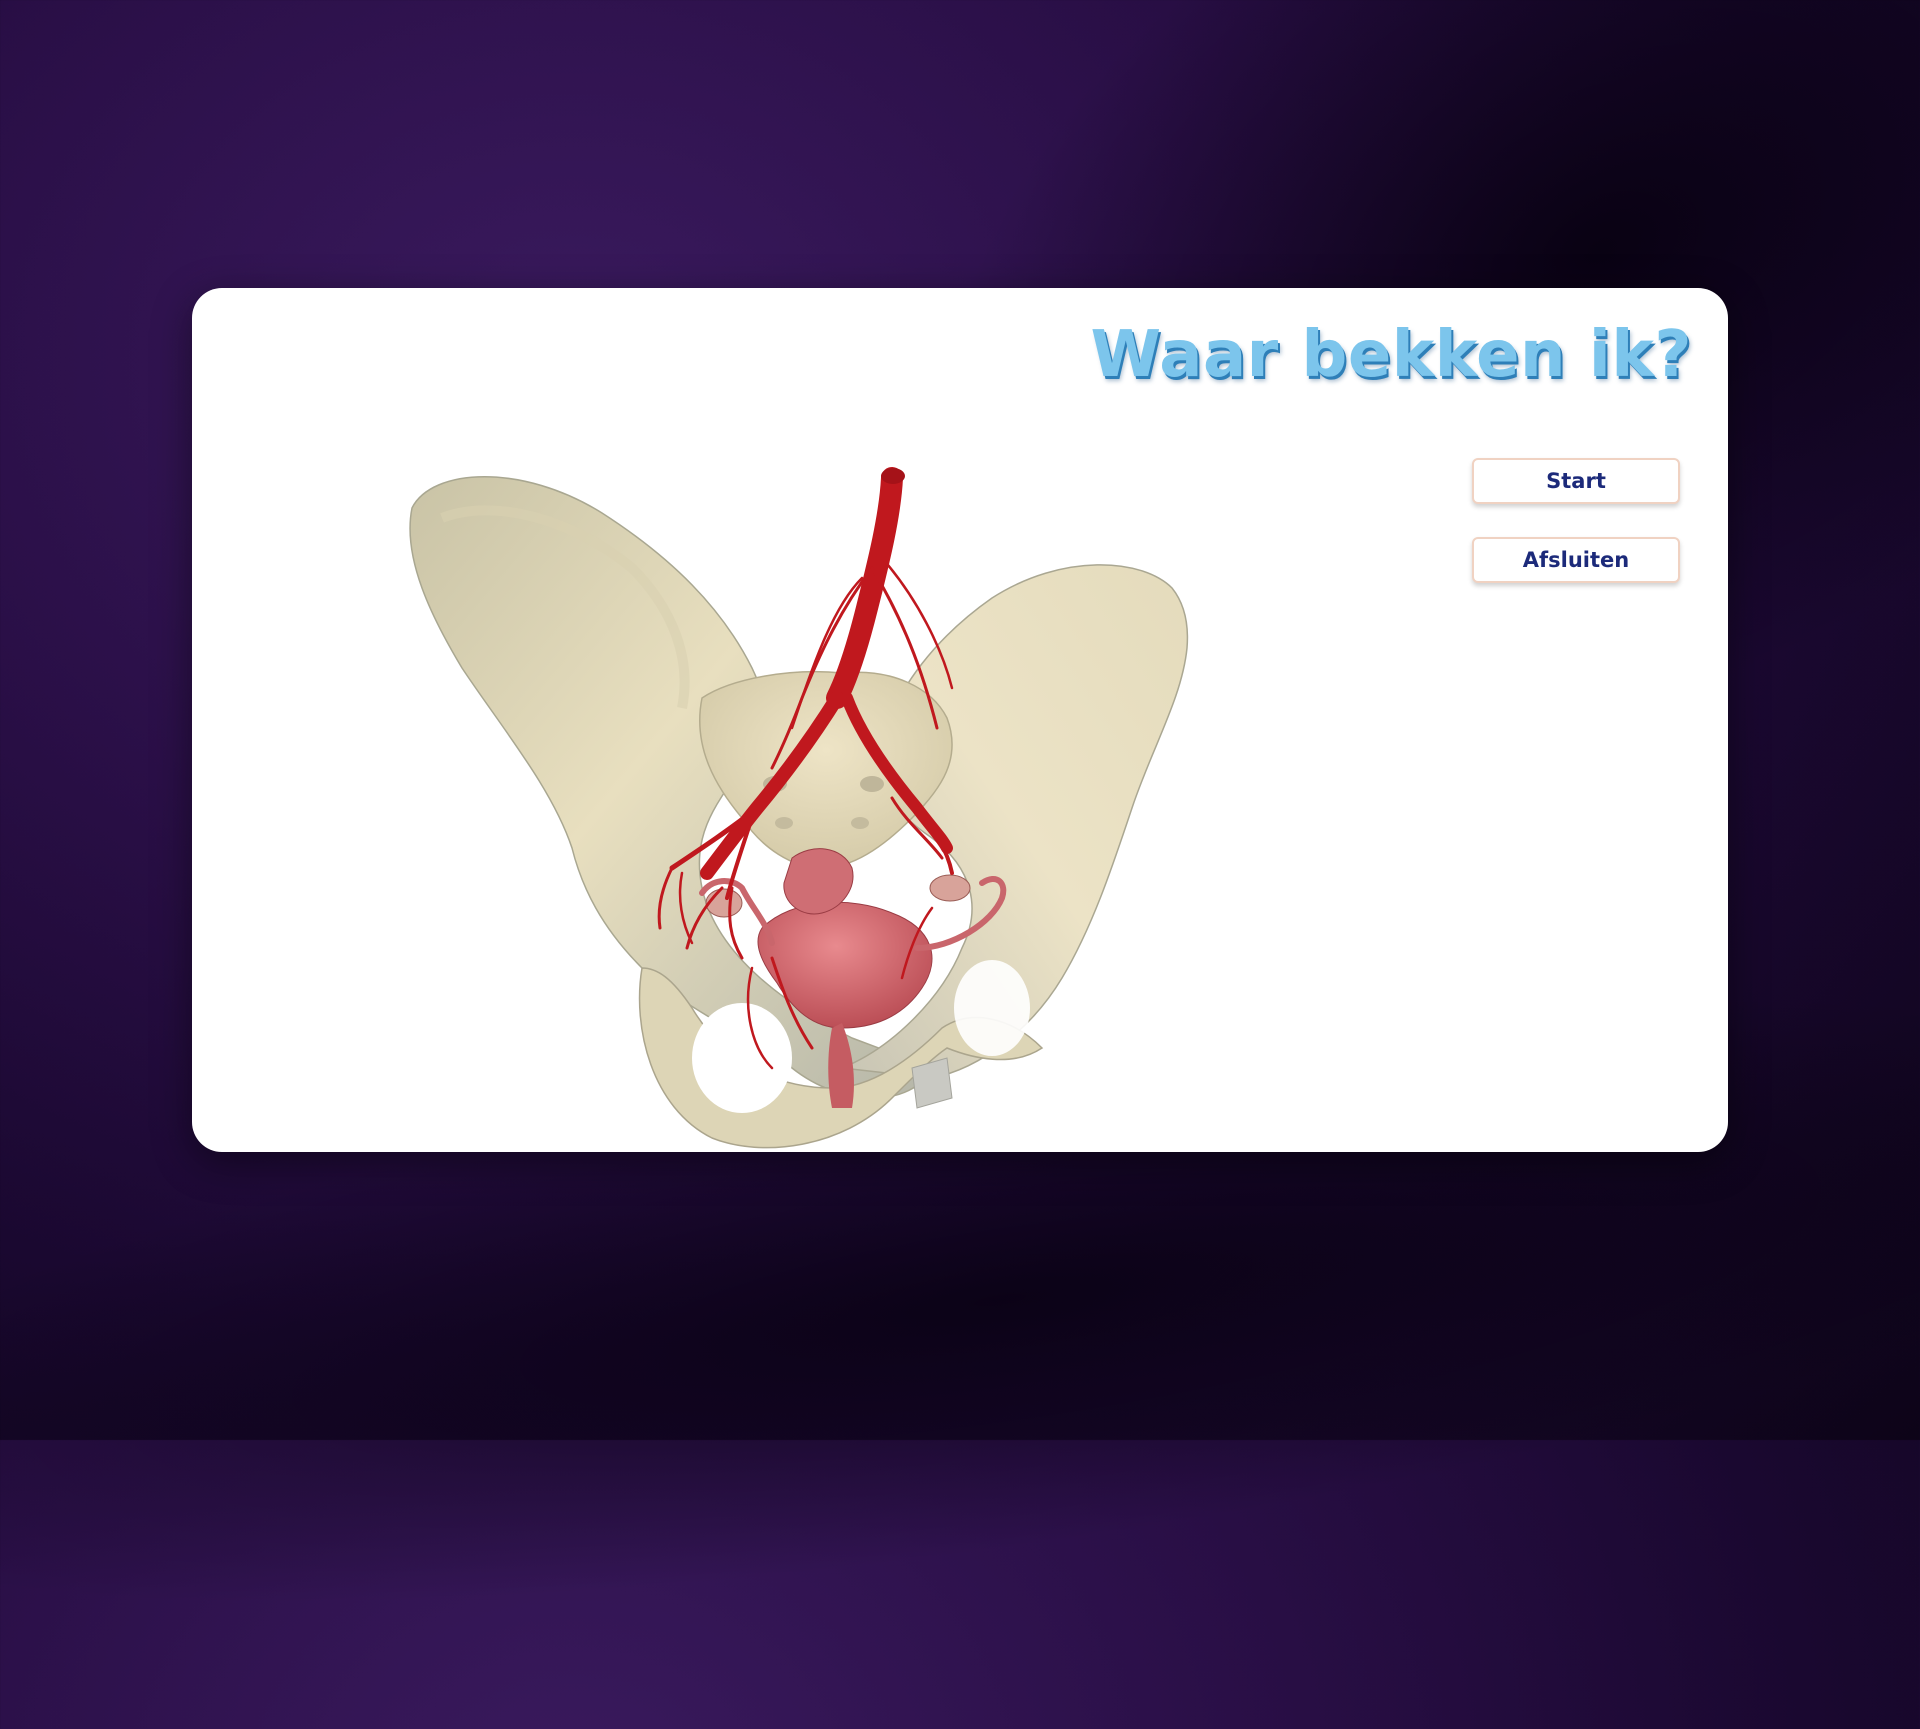 This screenshot has width=1920, height=1729. I want to click on left-ovary, so click(724, 903).